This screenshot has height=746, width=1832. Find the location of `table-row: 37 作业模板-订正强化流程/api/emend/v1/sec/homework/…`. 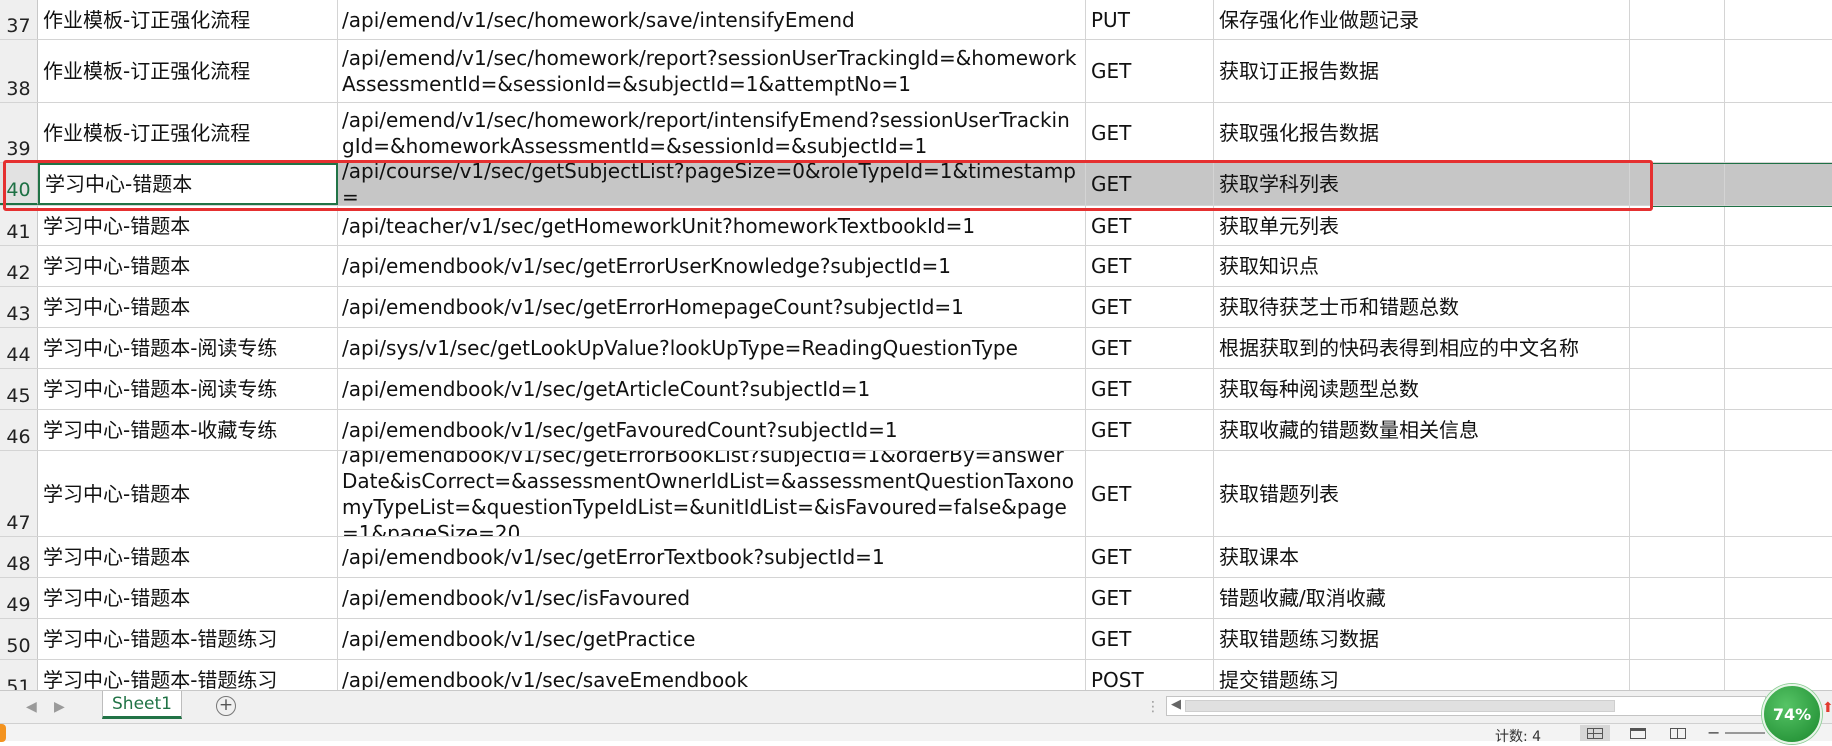

table-row: 37 作业模板-订正强化流程/api/emend/v1/sec/homework/… is located at coordinates (916, 20).